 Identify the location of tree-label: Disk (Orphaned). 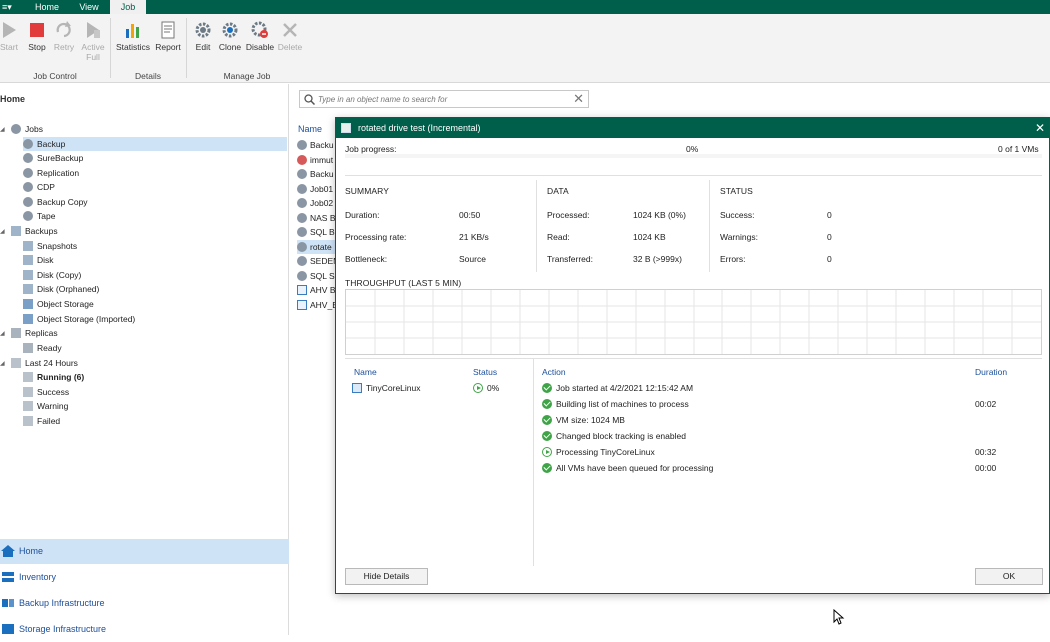
(68, 289).